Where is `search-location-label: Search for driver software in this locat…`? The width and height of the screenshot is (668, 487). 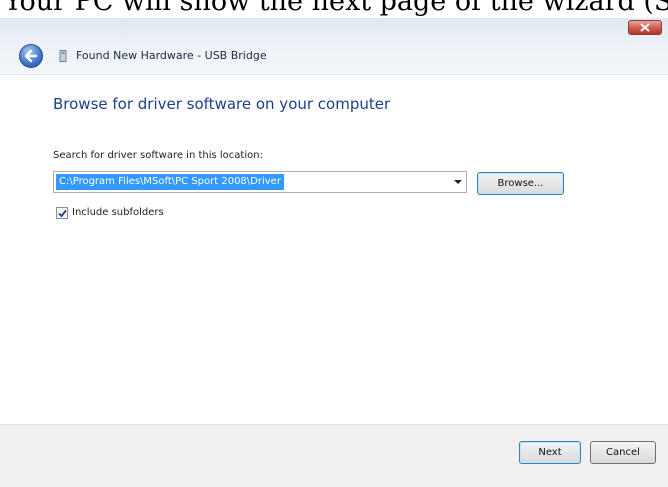 search-location-label: Search for driver software in this locat… is located at coordinates (158, 155).